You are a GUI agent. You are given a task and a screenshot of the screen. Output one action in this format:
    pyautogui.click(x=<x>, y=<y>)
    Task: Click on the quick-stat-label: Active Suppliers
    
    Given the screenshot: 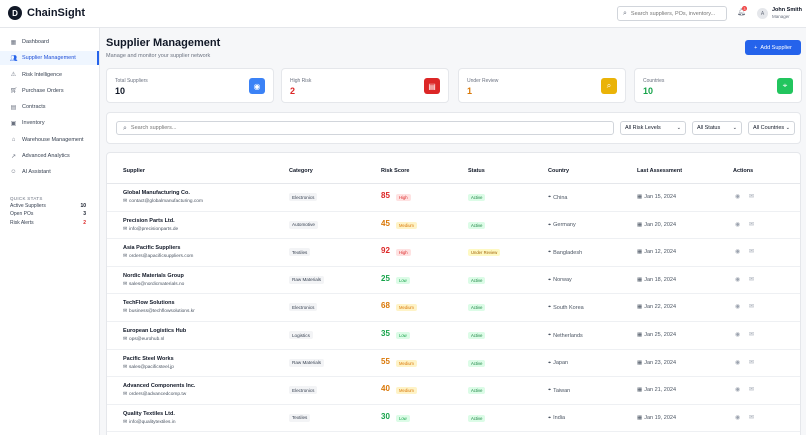 What is the action you would take?
    pyautogui.click(x=28, y=205)
    